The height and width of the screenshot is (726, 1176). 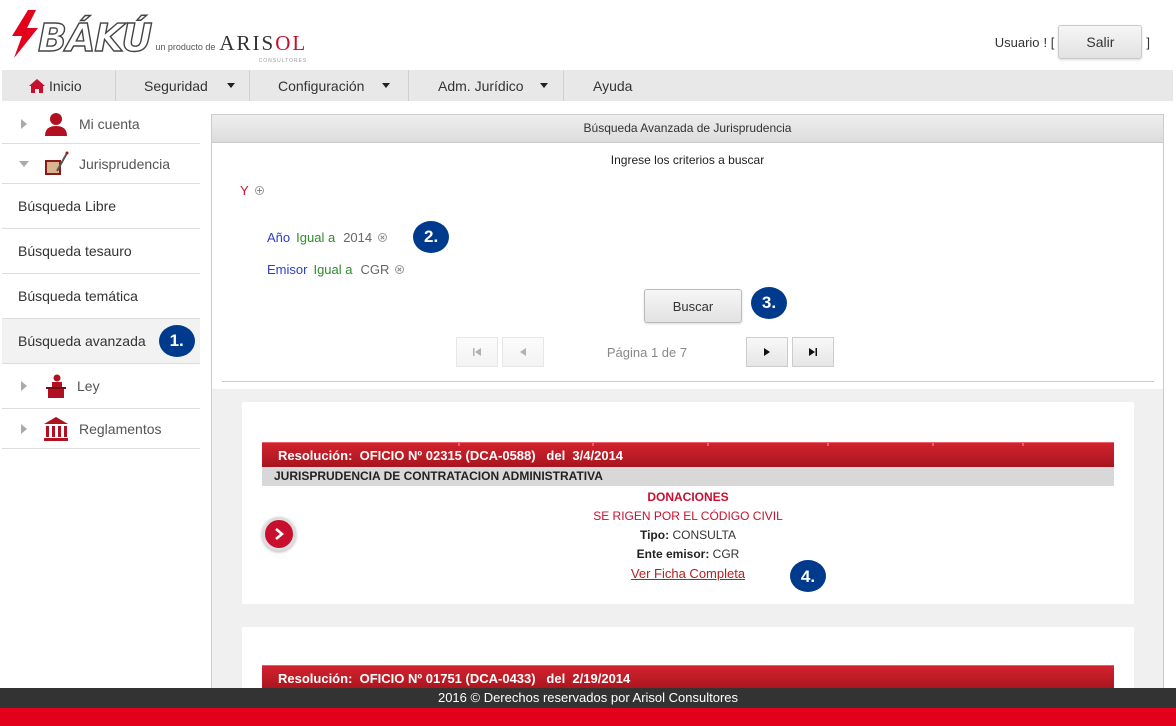 What do you see at coordinates (56, 428) in the screenshot?
I see `institution-icon` at bounding box center [56, 428].